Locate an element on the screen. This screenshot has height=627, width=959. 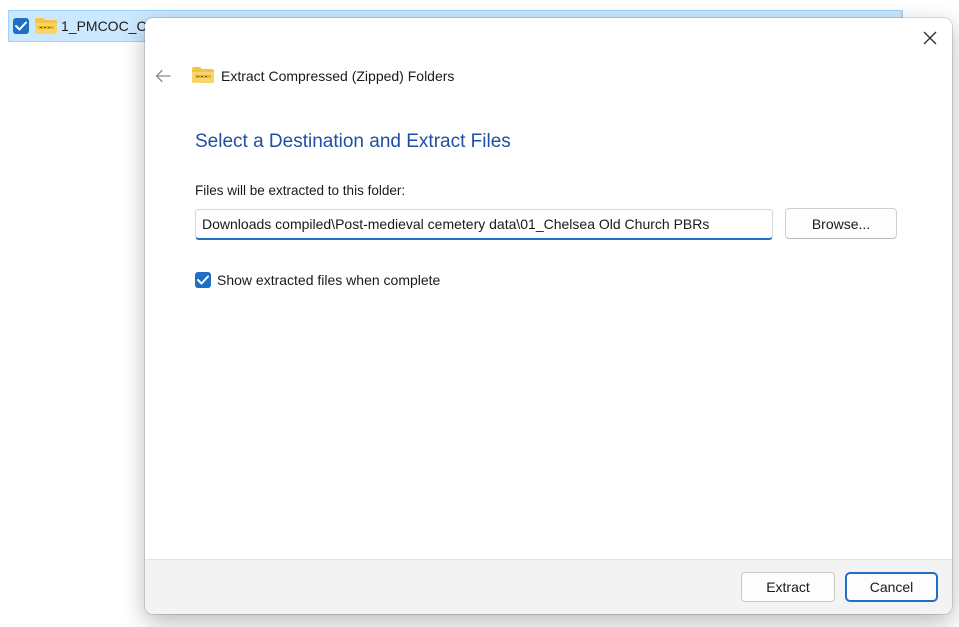
extract-button: Extract is located at coordinates (788, 587).